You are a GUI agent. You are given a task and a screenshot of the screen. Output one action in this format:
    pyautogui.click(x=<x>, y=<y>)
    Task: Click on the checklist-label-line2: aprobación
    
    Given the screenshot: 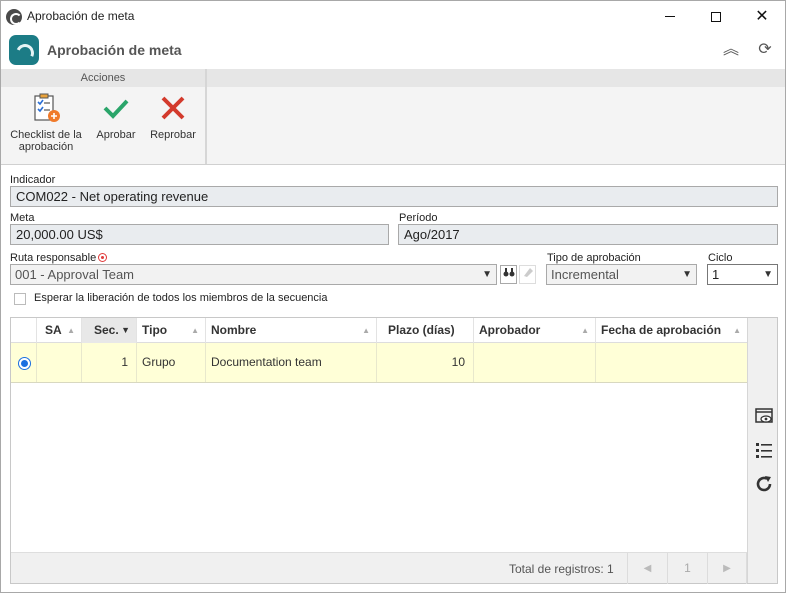 What is the action you would take?
    pyautogui.click(x=46, y=147)
    